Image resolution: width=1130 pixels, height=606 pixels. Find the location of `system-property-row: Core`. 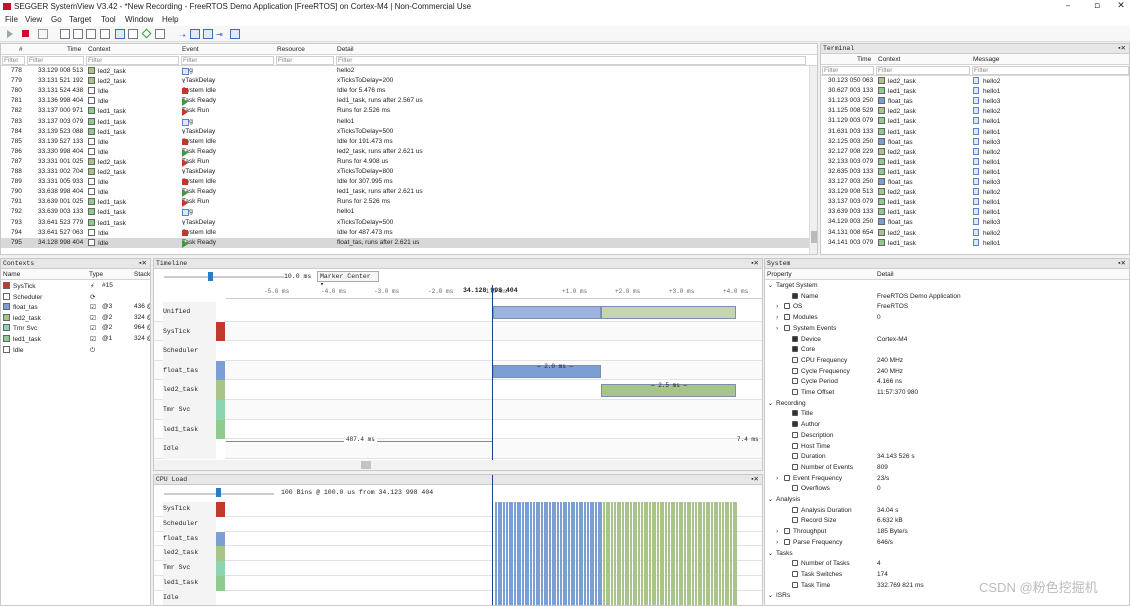

system-property-row: Core is located at coordinates (947, 350).